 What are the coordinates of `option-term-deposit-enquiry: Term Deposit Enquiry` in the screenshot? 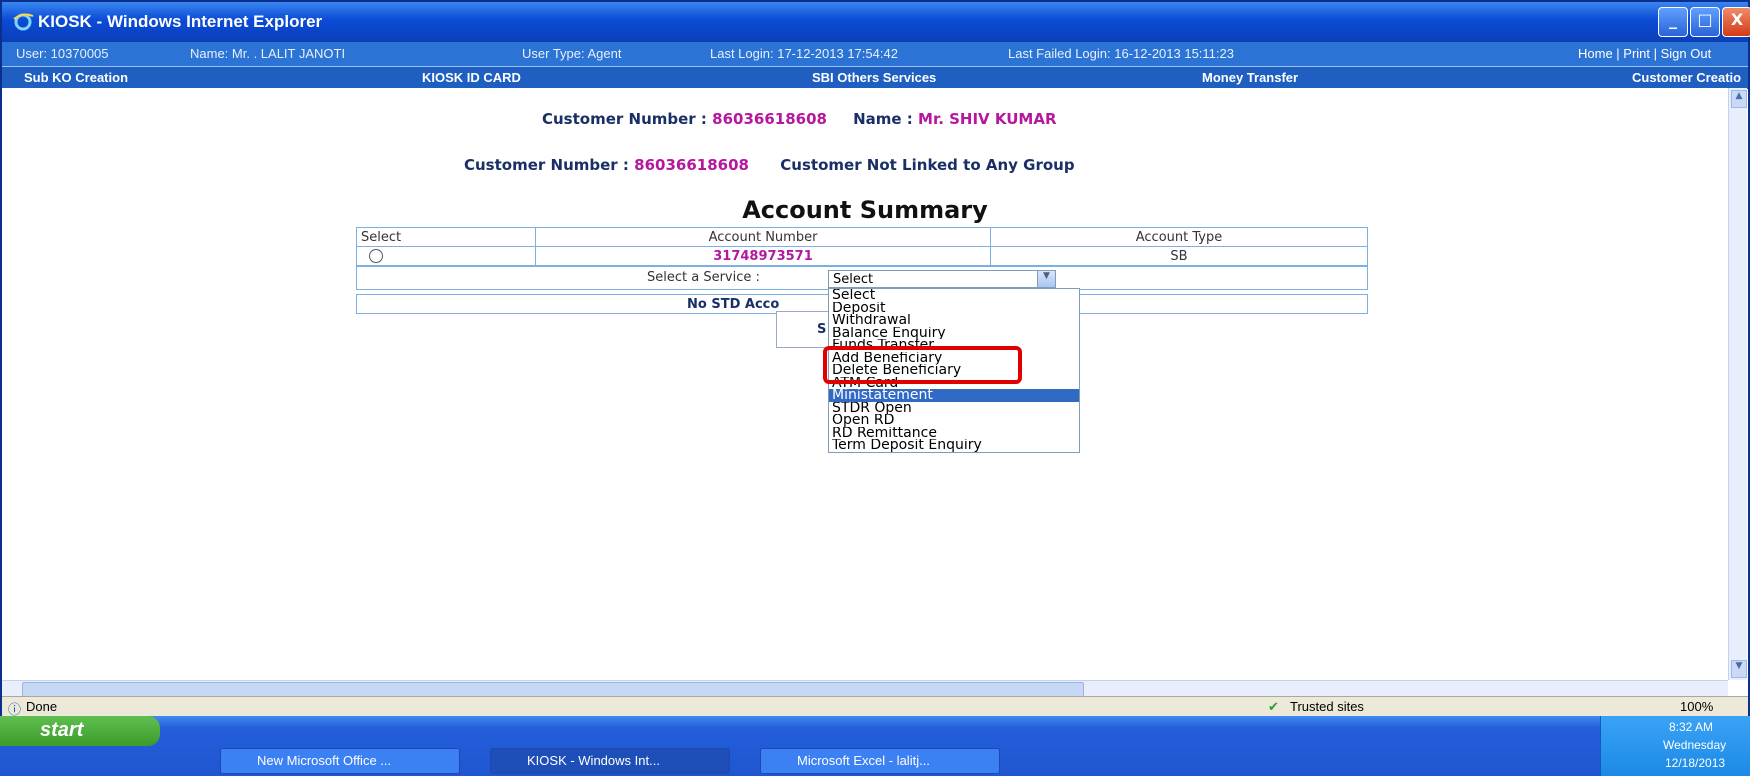 It's located at (954, 445).